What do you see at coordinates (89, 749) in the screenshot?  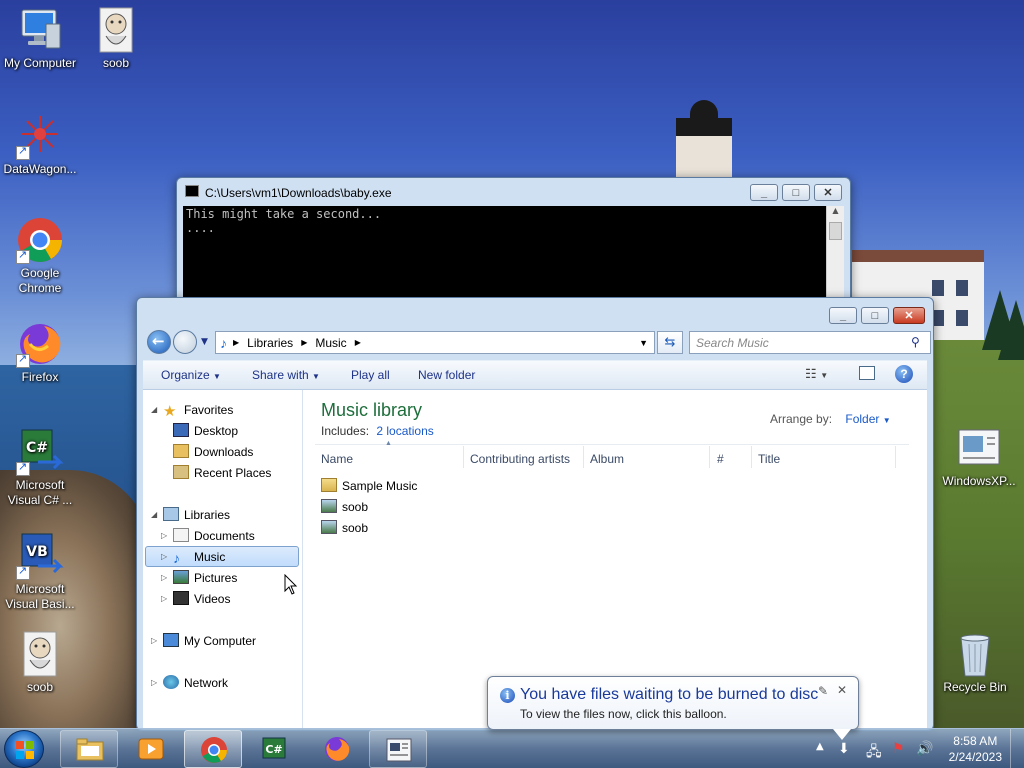 I see `taskbar-explorer-button` at bounding box center [89, 749].